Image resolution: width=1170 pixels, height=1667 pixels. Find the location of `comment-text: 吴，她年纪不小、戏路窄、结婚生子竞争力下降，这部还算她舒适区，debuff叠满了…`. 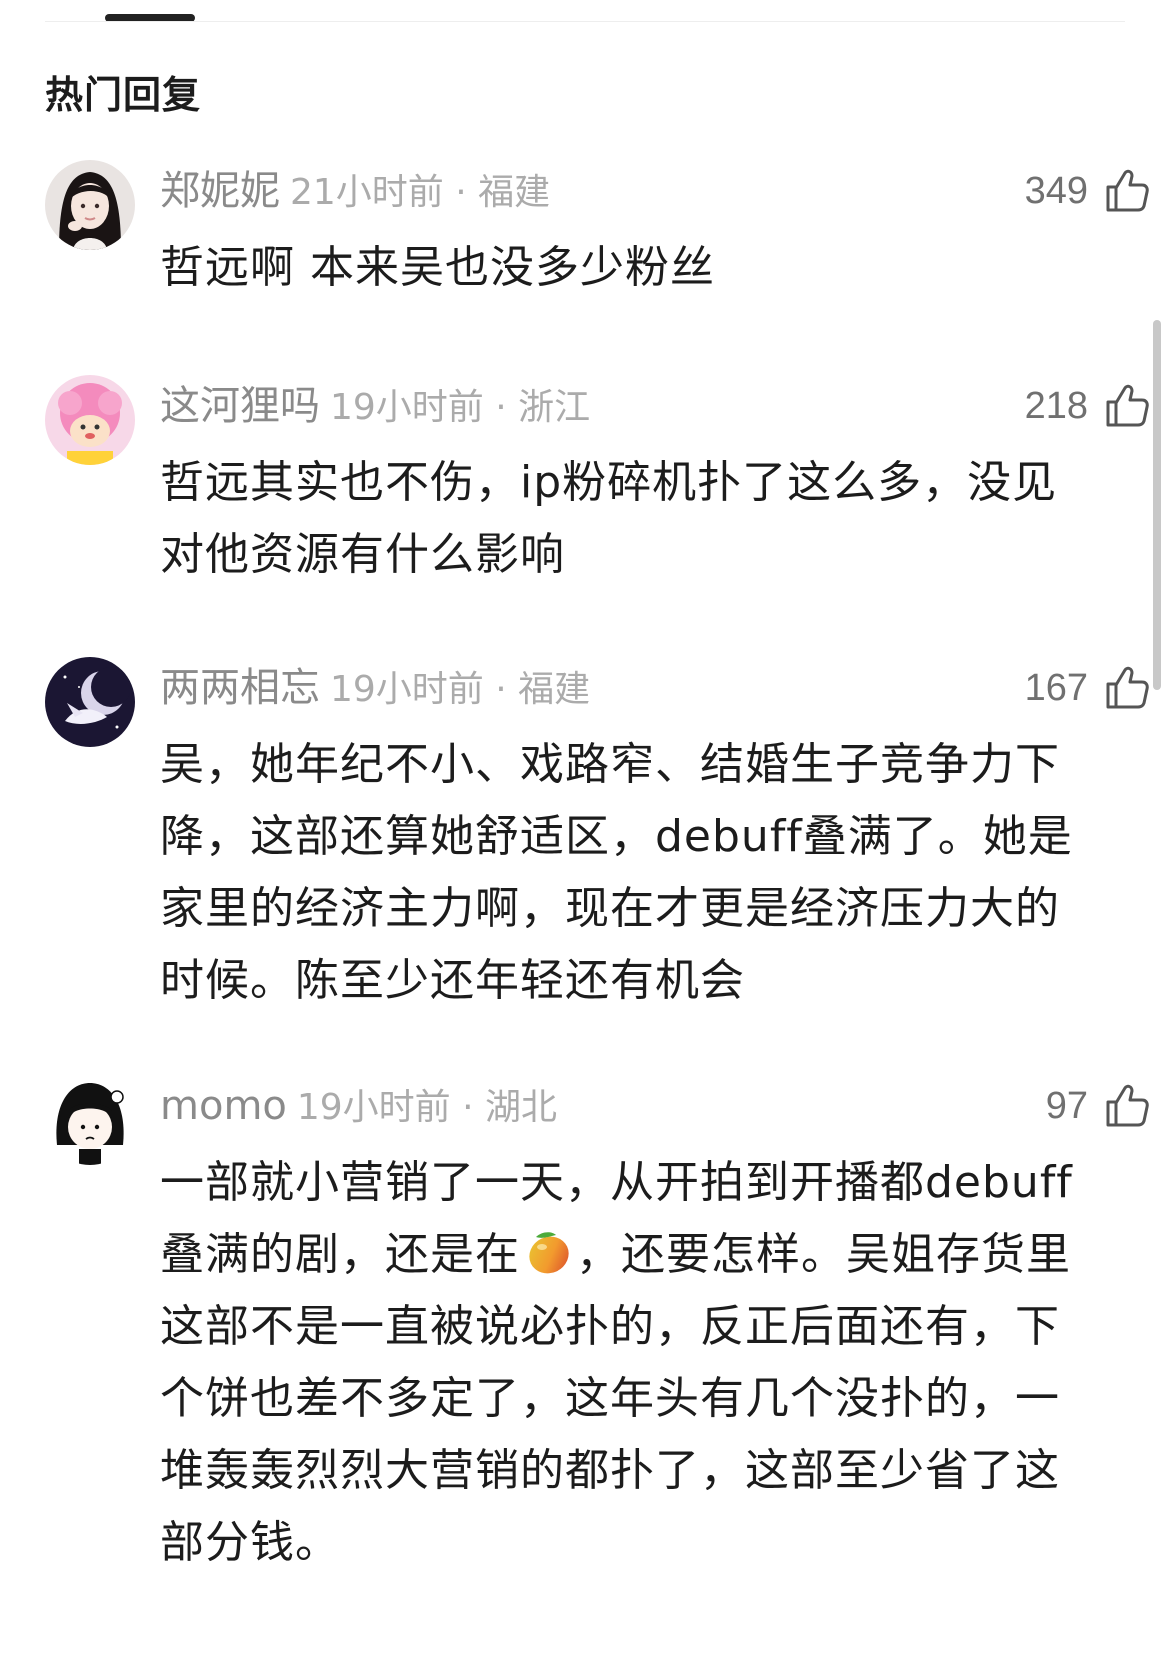

comment-text: 吴，她年纪不小、戏路窄、结婚生子竞争力下降，这部还算她舒适区，debuff叠满了… is located at coordinates (616, 872).